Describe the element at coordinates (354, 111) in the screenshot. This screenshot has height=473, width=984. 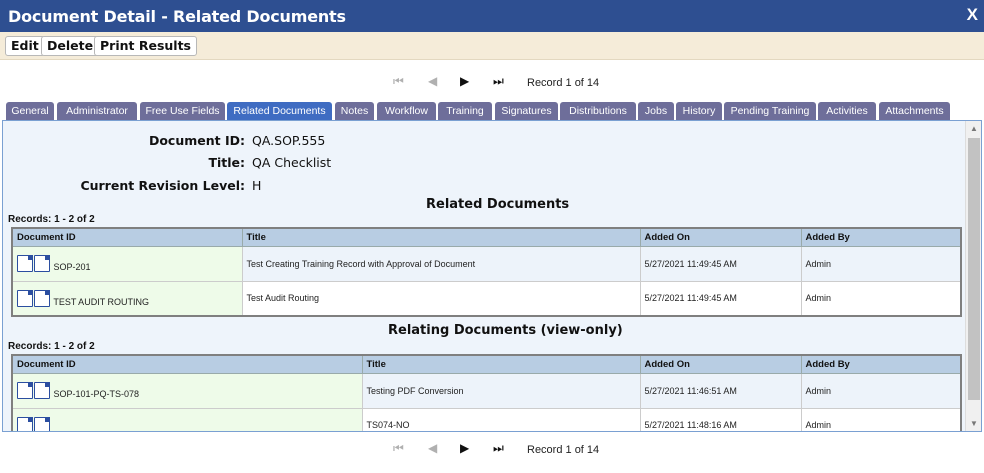
I see `tab-notes: Notes` at that location.